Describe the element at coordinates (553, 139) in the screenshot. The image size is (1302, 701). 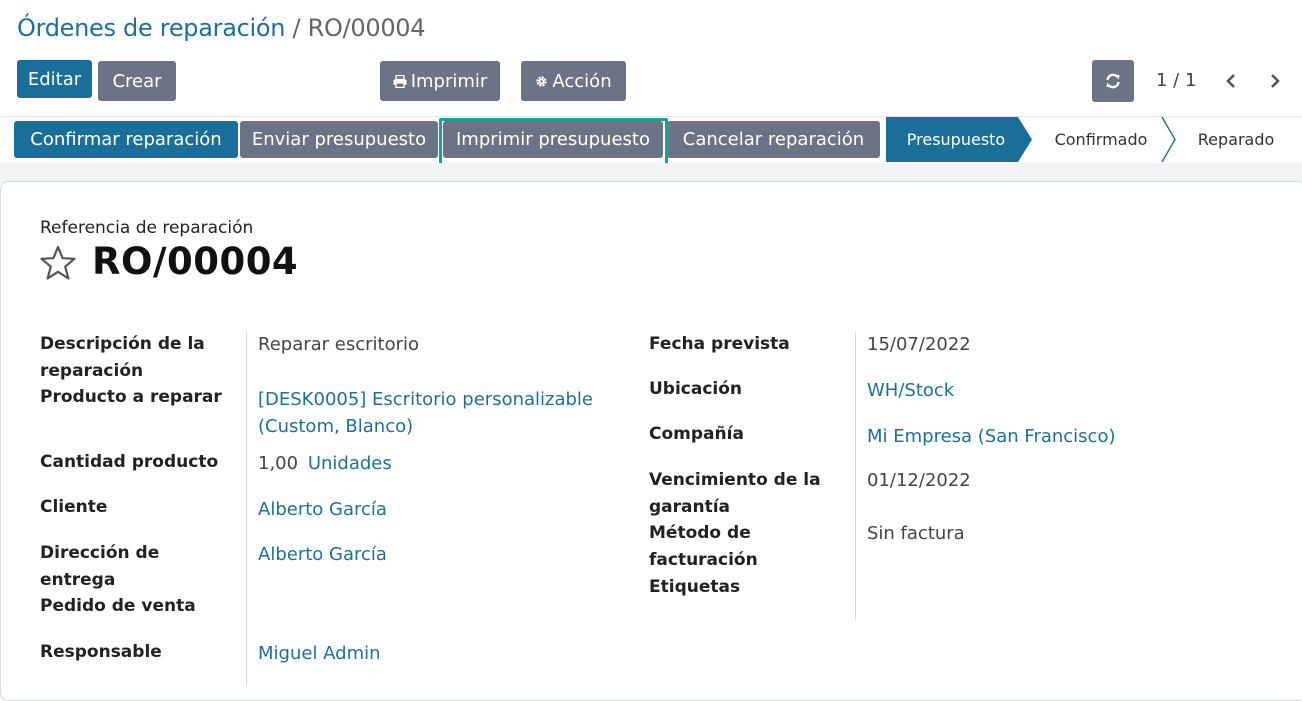
I see `print-quotation-button: Imprimir presupuesto` at that location.